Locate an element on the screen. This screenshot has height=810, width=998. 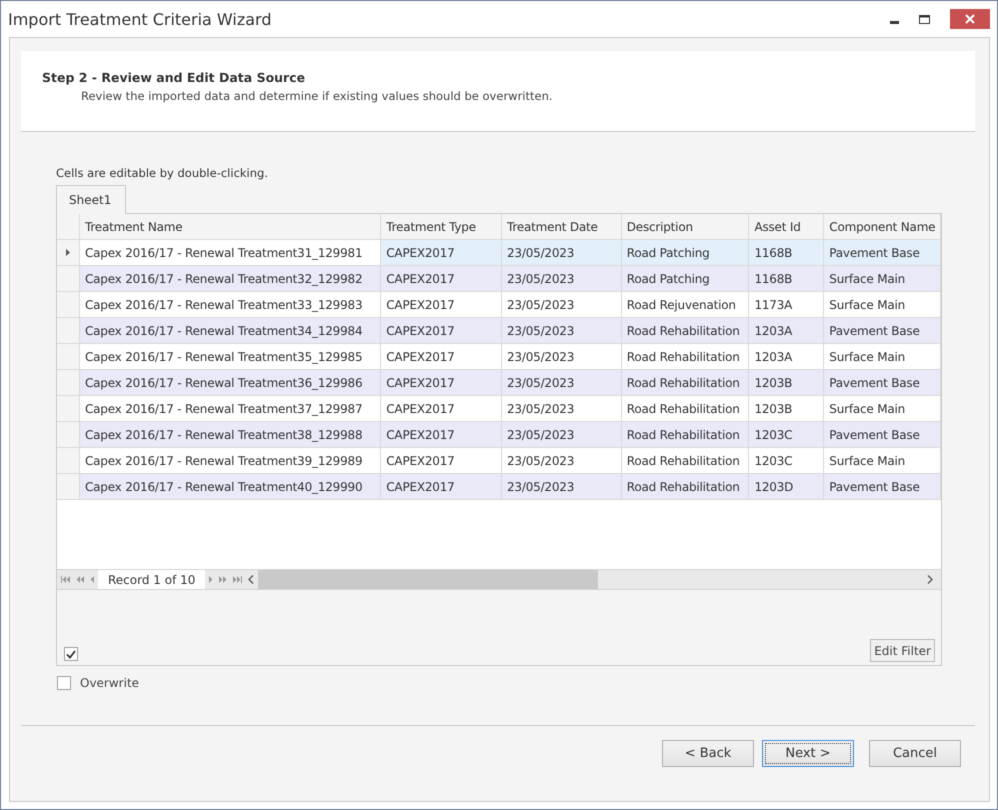
table-cell: Capex 2016/17 - Renewal Treatment38_129988 is located at coordinates (231, 435).